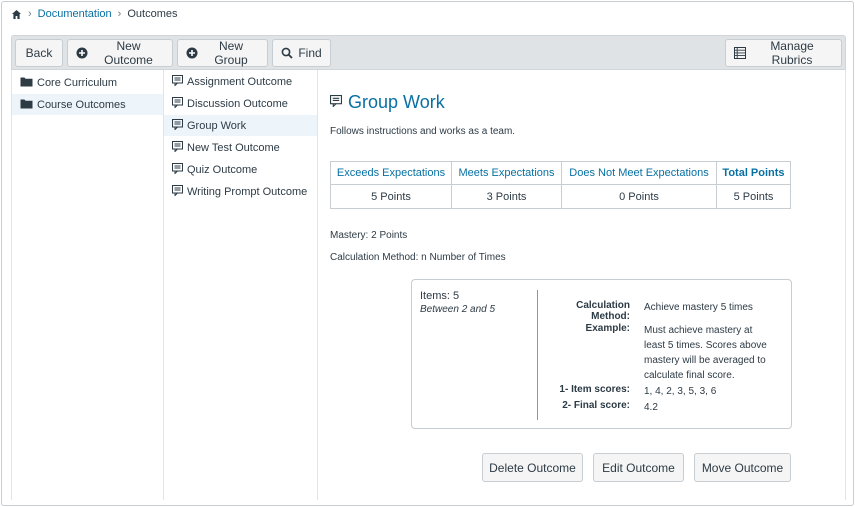 The height and width of the screenshot is (507, 855). I want to click on back-button-label: Back, so click(39, 53).